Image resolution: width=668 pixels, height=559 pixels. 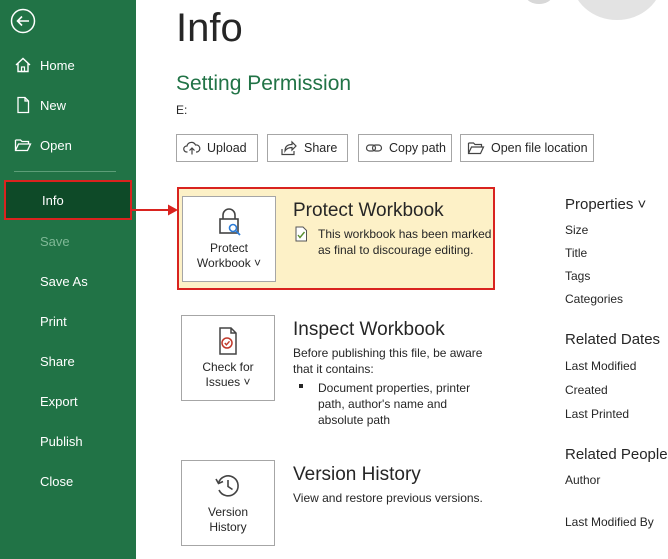 What do you see at coordinates (23, 145) in the screenshot?
I see `folder-open-icon` at bounding box center [23, 145].